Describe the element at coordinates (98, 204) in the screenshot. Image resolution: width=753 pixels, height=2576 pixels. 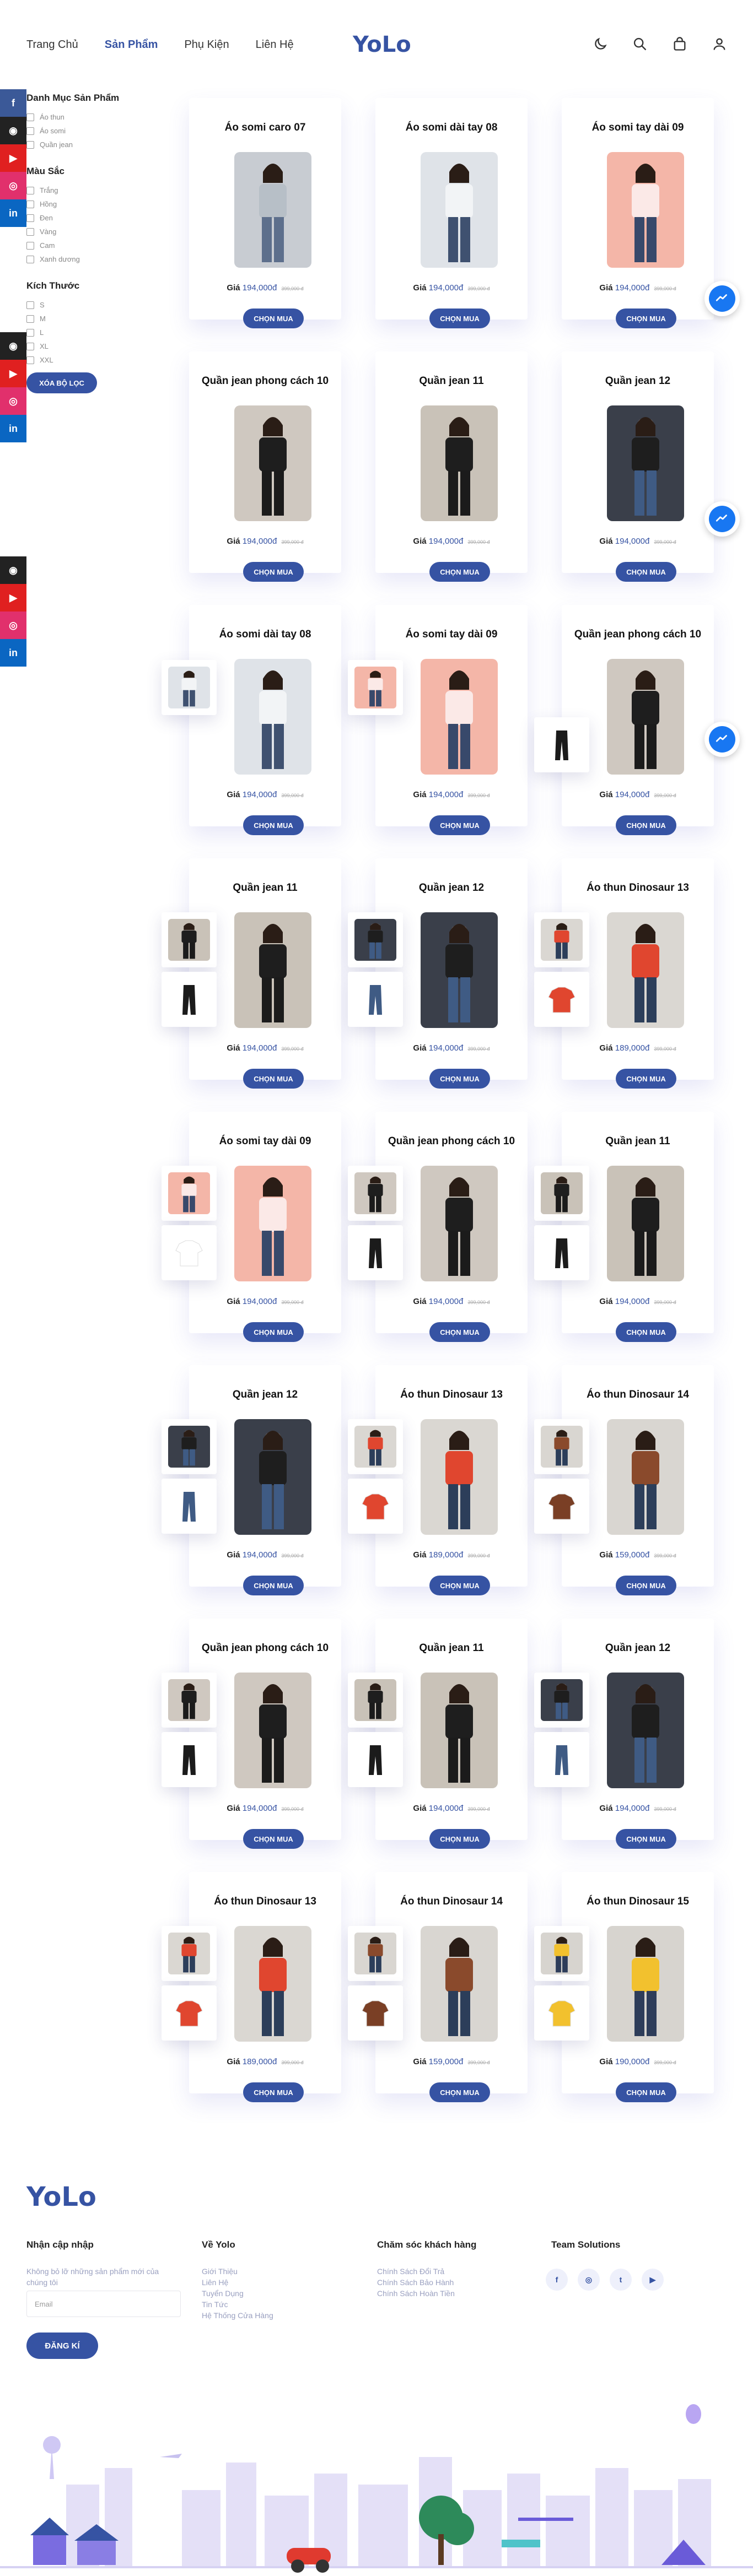
I see `filter-option: Hồng` at that location.